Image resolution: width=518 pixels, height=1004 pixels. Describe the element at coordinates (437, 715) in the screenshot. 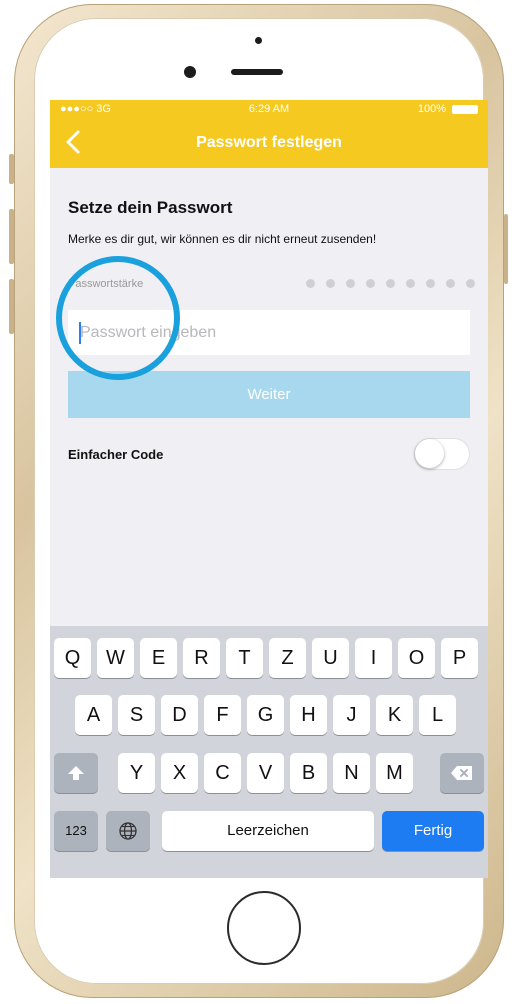

I see `key: L` at that location.